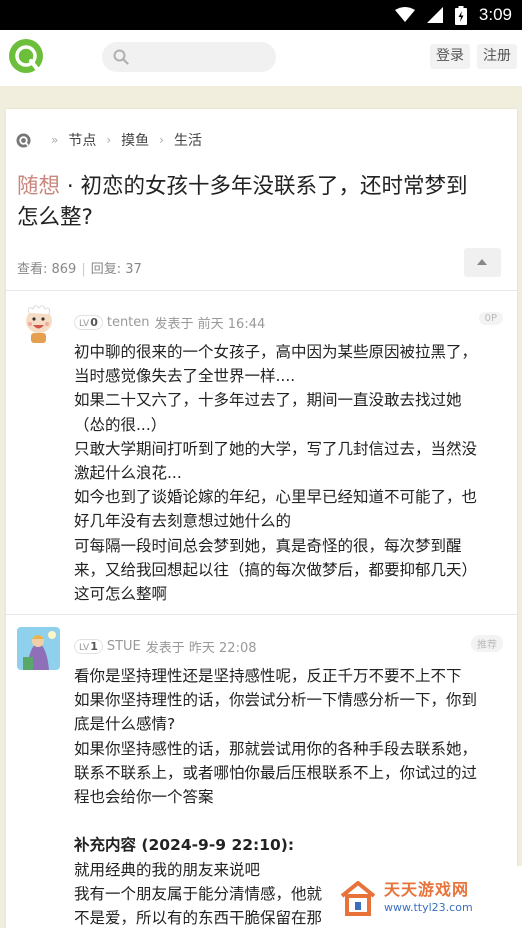 This screenshot has width=522, height=928. Describe the element at coordinates (274, 186) in the screenshot. I see `title-line-1: 初恋的女孩十多年没联系了，还时常梦到` at that location.